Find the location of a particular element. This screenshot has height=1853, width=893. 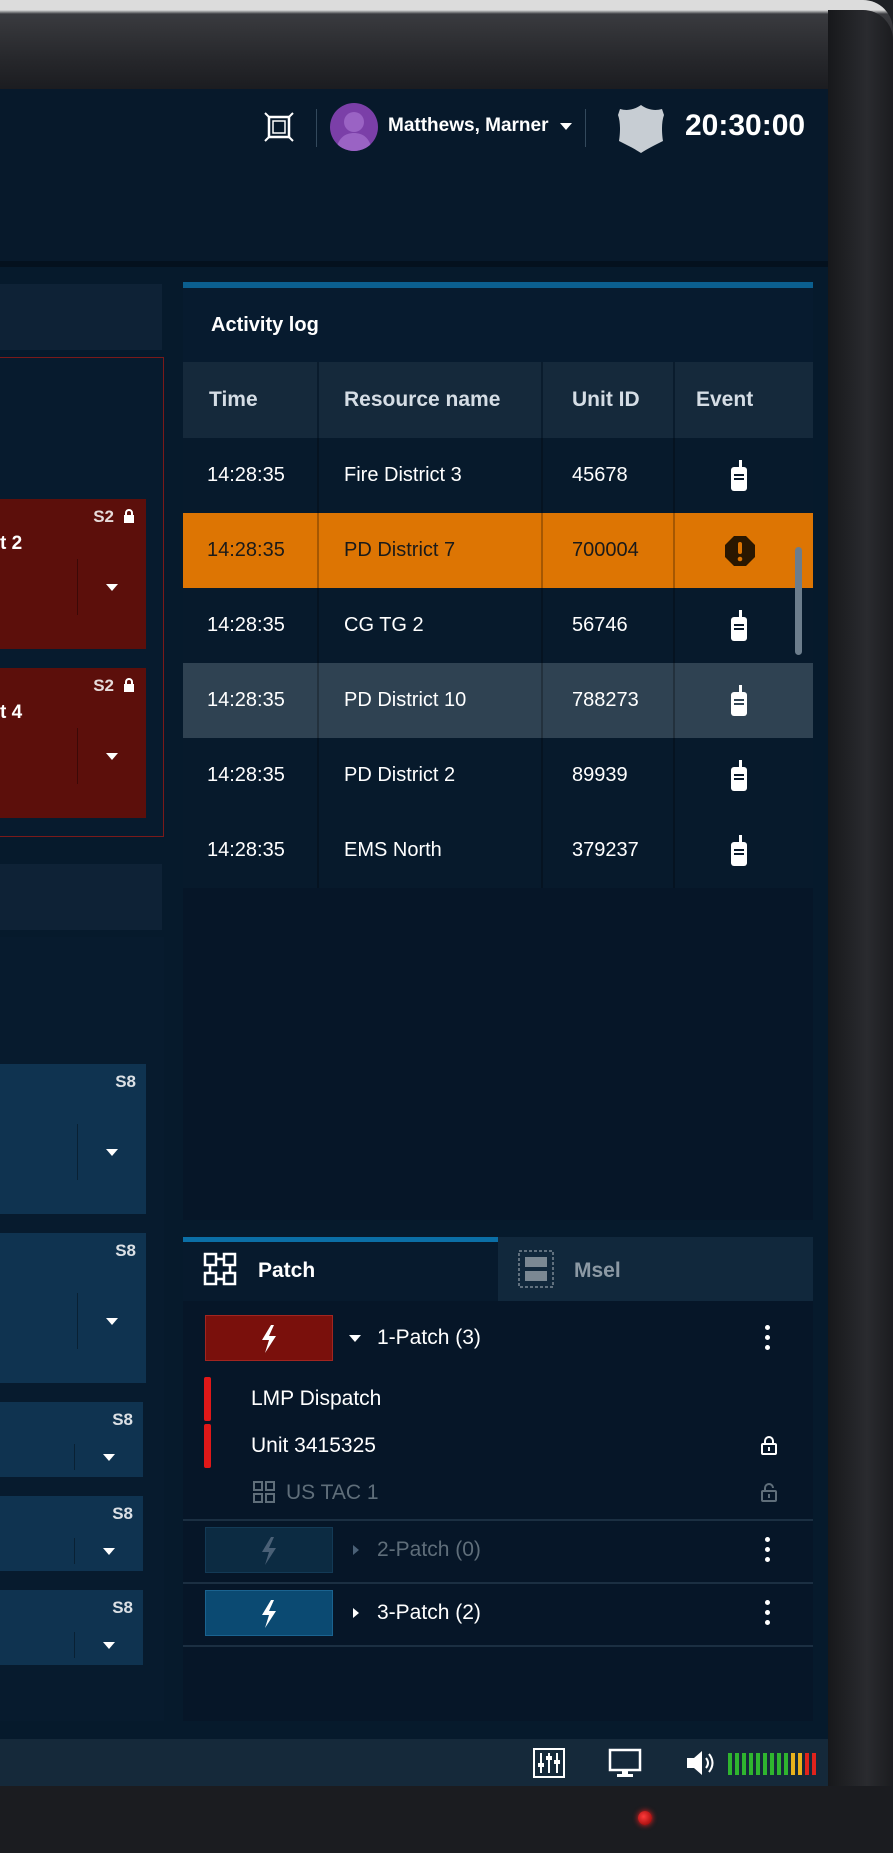

column-header-time: Time is located at coordinates (233, 400).